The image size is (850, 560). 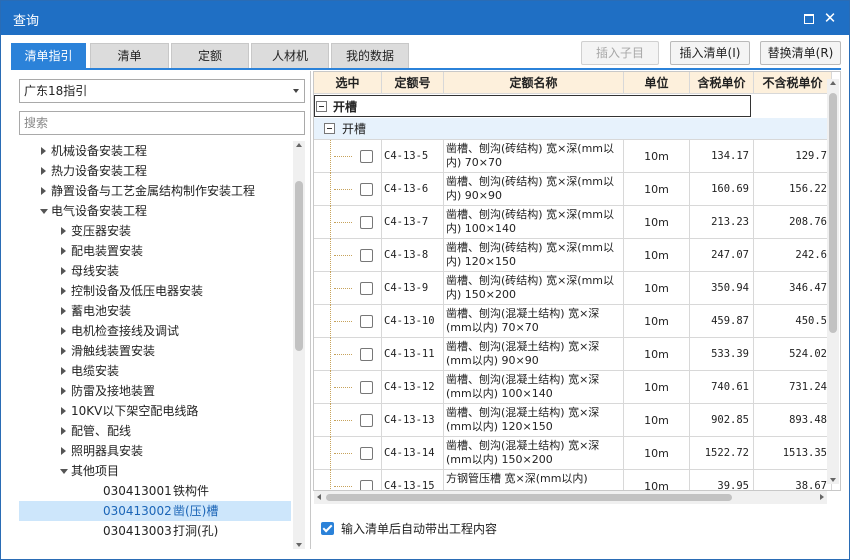 I want to click on tree-scrollbar, so click(x=299, y=345).